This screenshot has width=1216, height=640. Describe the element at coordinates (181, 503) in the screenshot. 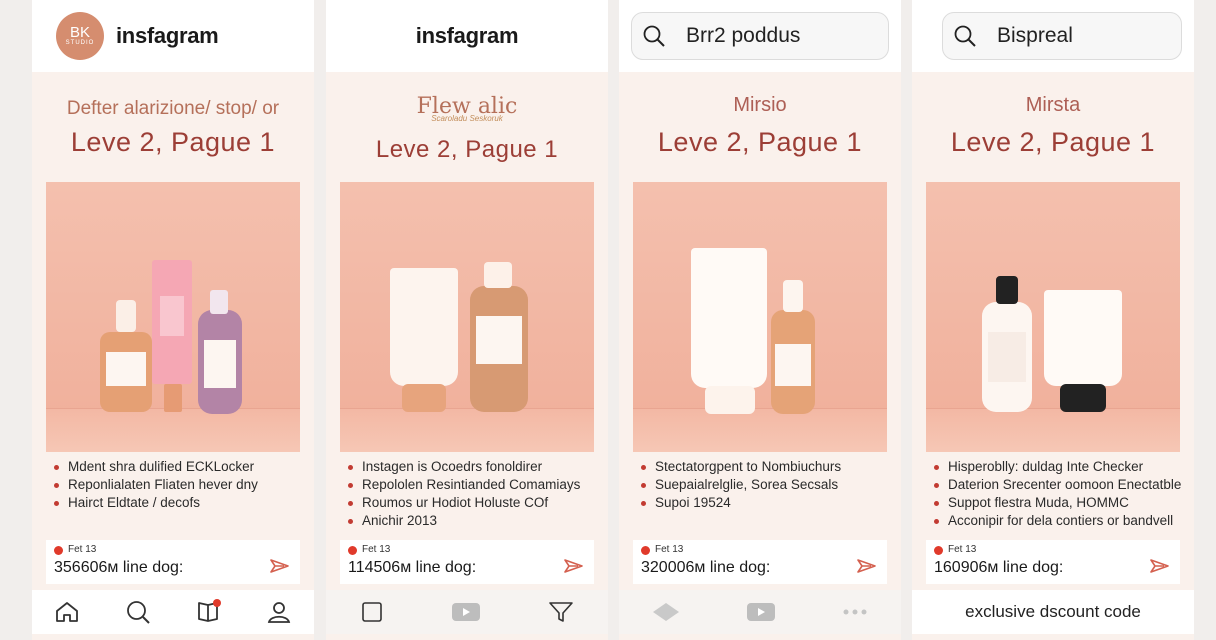

I see `list-item: Hairct Eldtate / decofs` at that location.